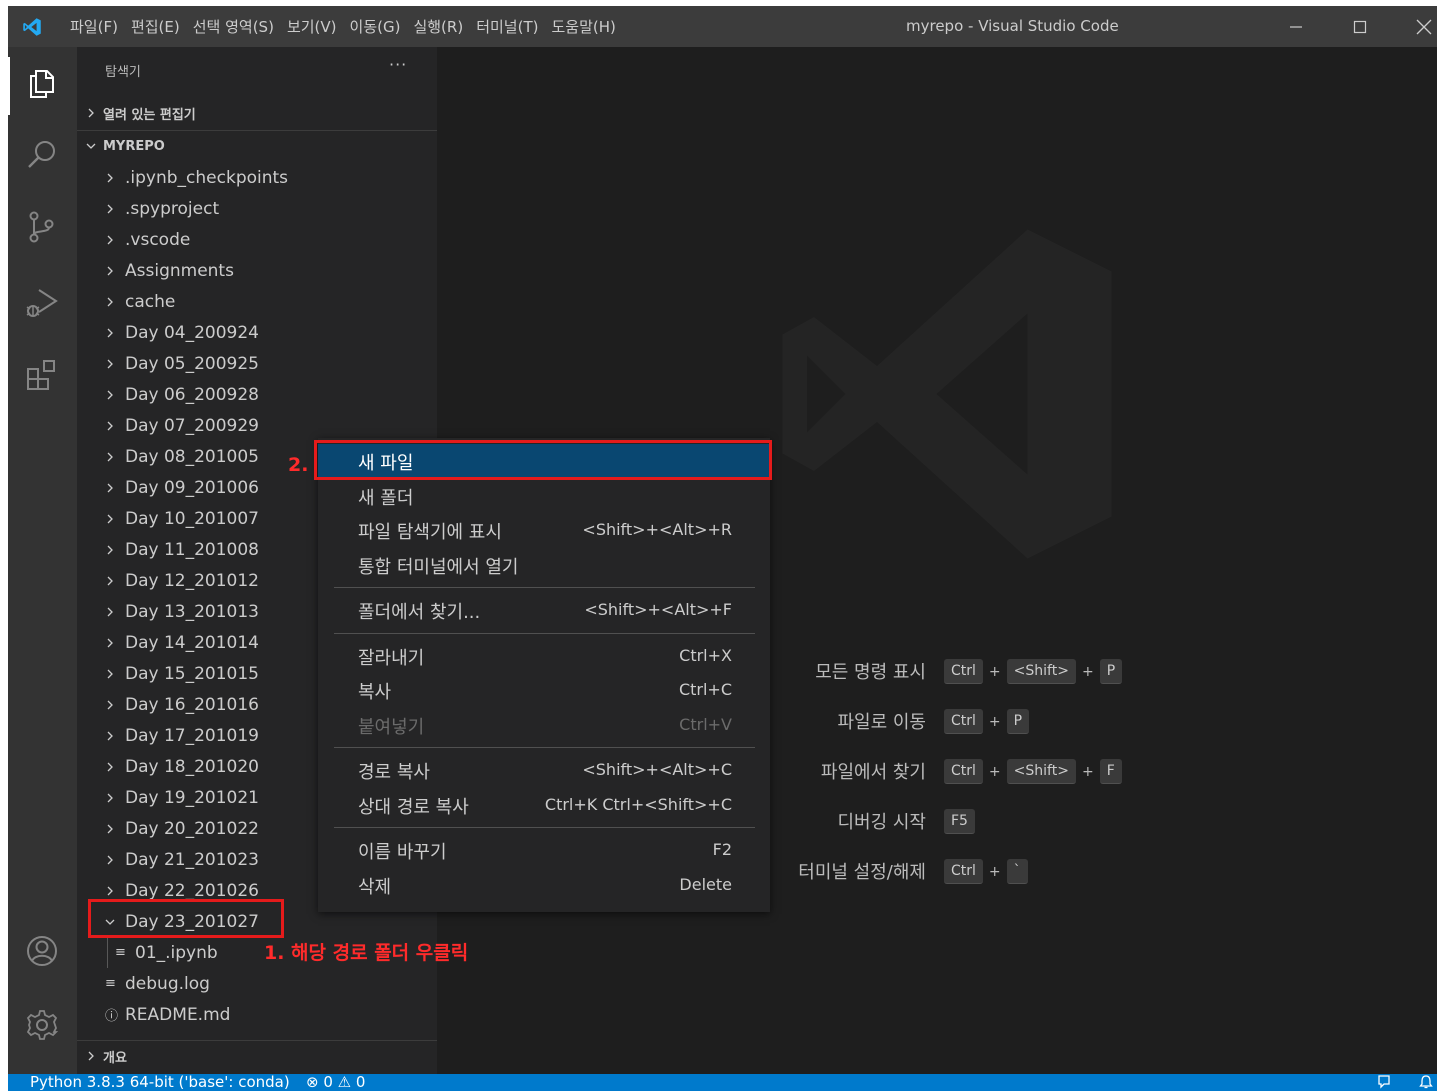  What do you see at coordinates (271, 983) in the screenshot?
I see `tree-item: ≡ debug.log` at bounding box center [271, 983].